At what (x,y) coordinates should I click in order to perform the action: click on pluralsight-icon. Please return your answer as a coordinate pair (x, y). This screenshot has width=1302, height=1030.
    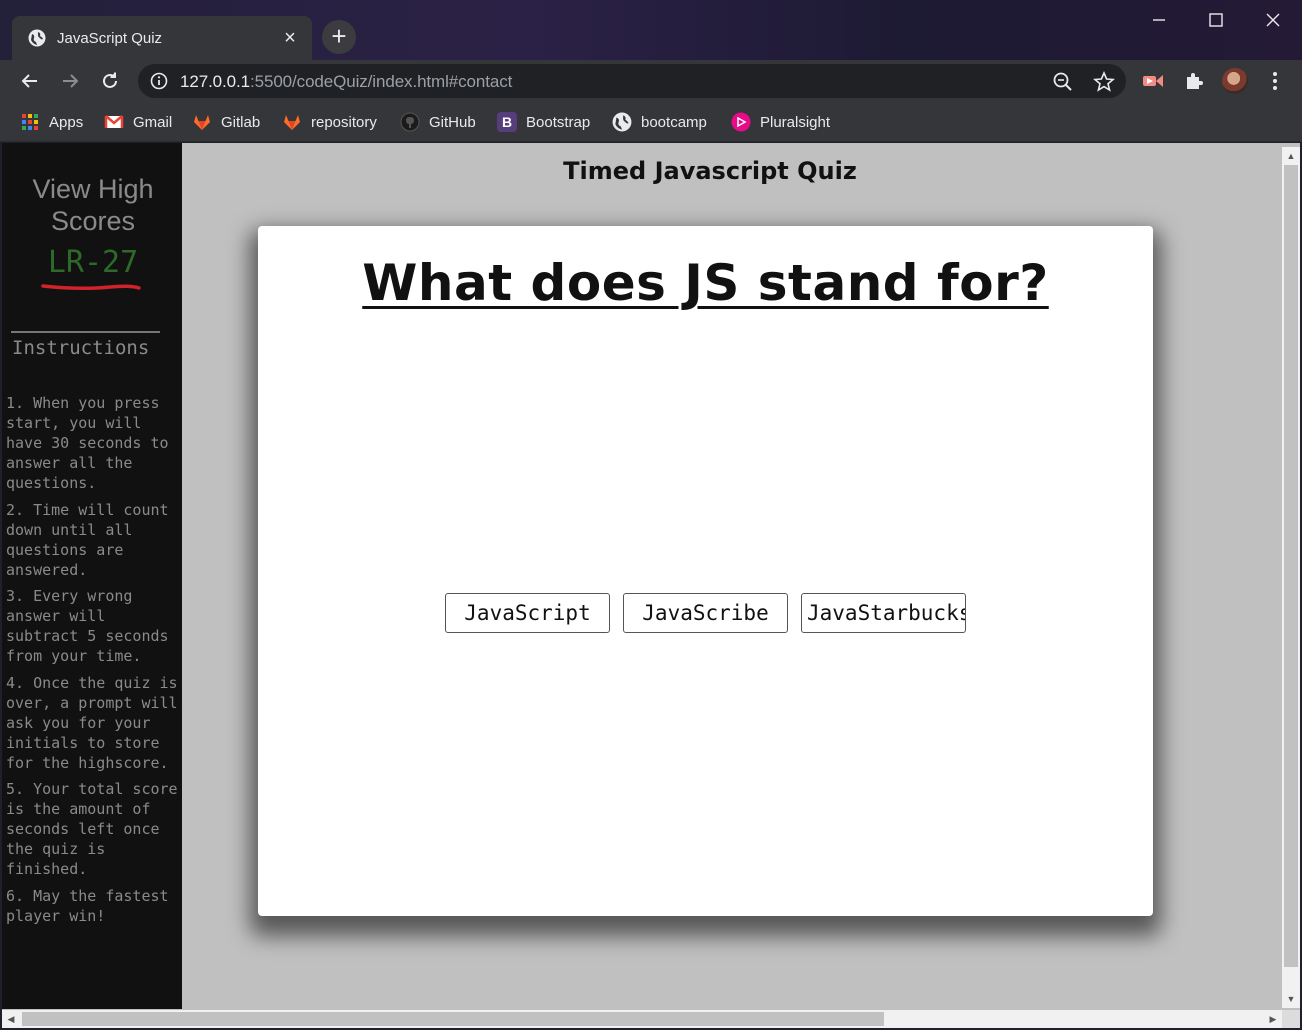
    Looking at the image, I should click on (741, 122).